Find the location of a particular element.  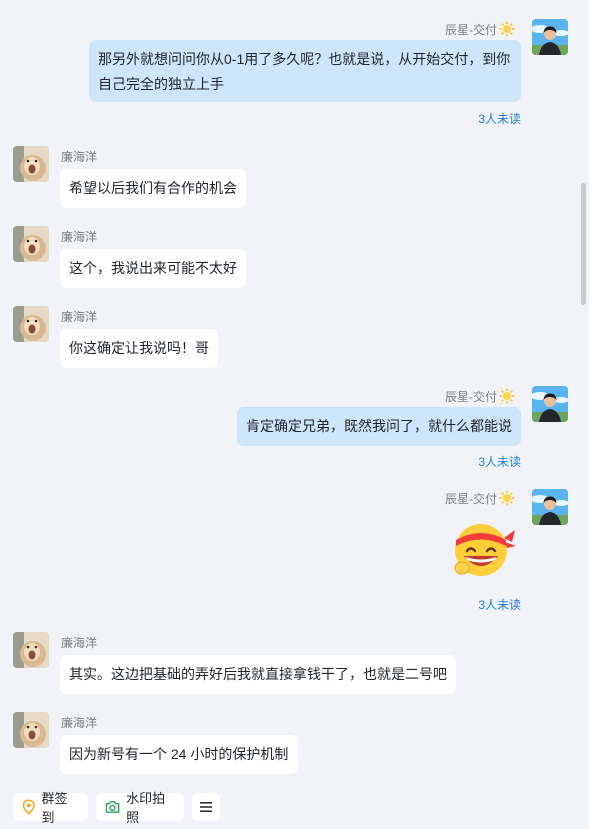

message-text: 肯定确定兄弟，既然我问了，就什么都能说 is located at coordinates (379, 426).